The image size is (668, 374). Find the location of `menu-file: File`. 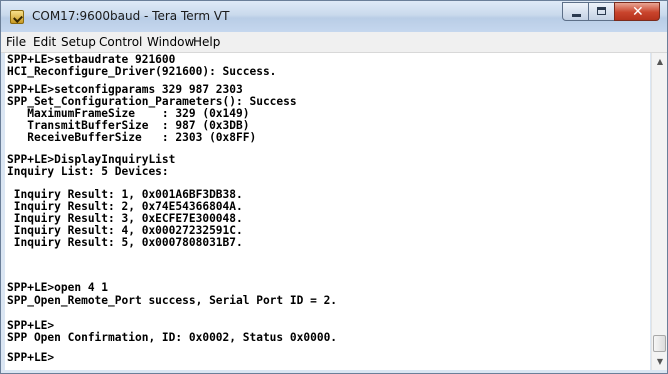

menu-file: File is located at coordinates (16, 42).